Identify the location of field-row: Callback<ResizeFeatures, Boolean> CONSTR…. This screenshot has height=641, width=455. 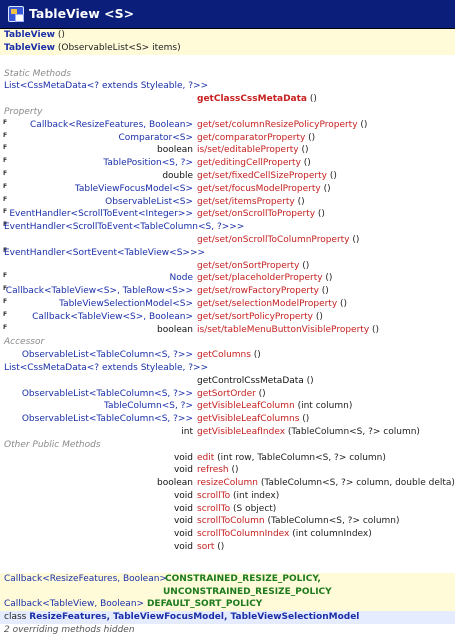
(227, 585).